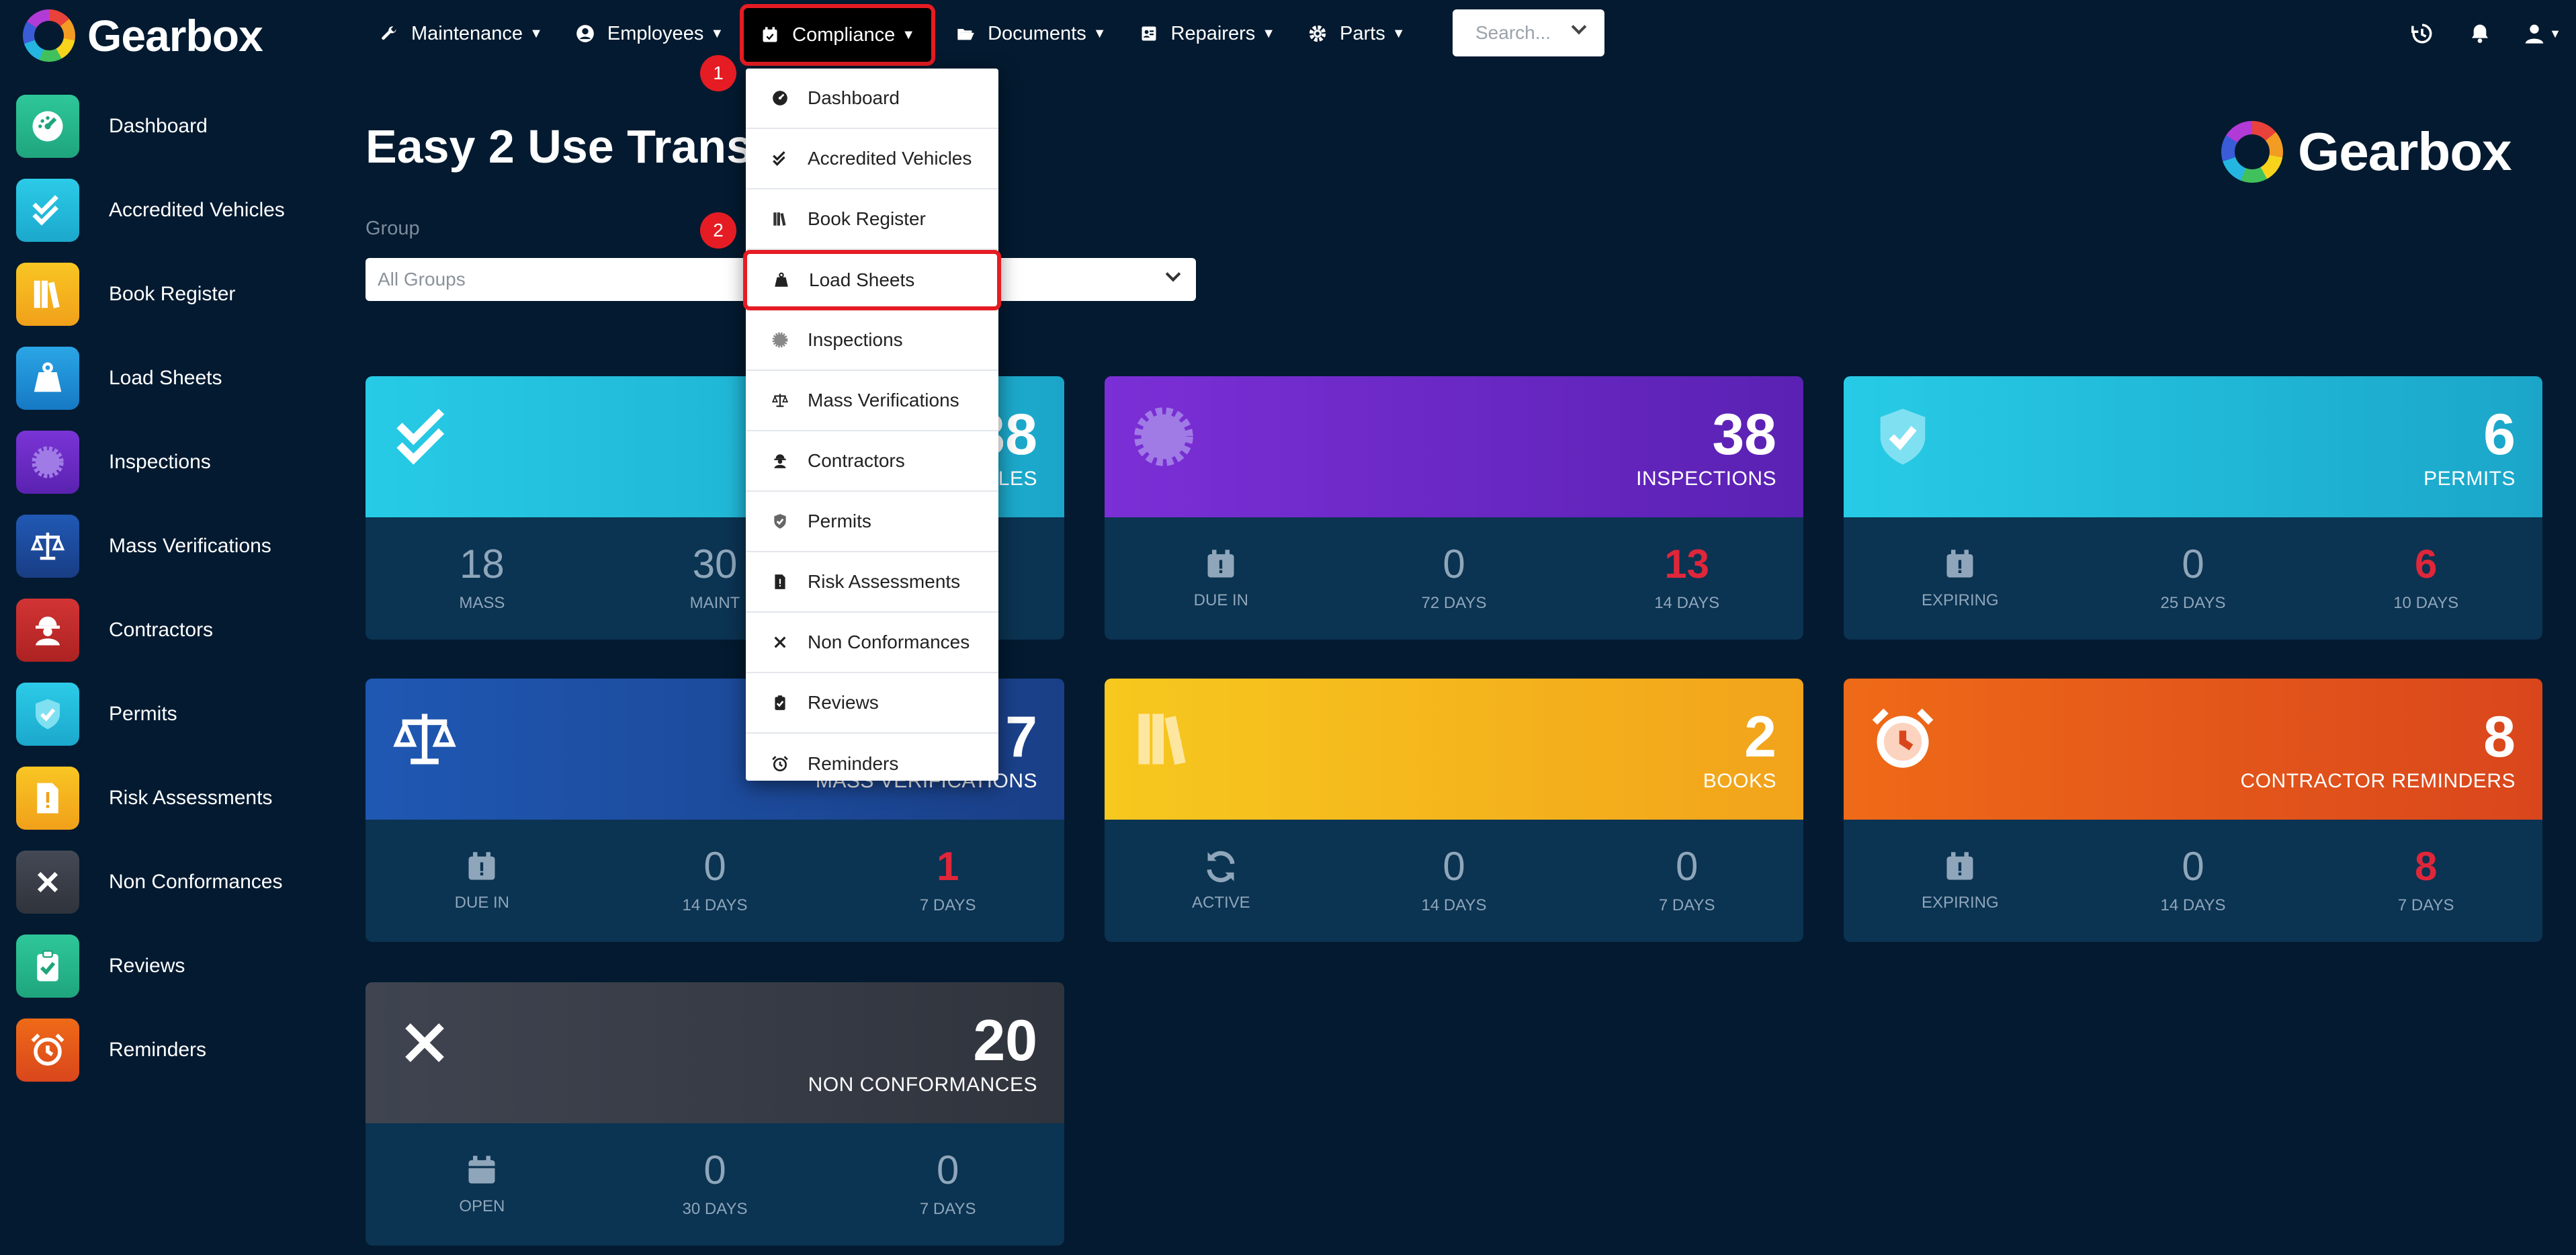 The image size is (2576, 1255). I want to click on brand-name: Gearbox, so click(175, 35).